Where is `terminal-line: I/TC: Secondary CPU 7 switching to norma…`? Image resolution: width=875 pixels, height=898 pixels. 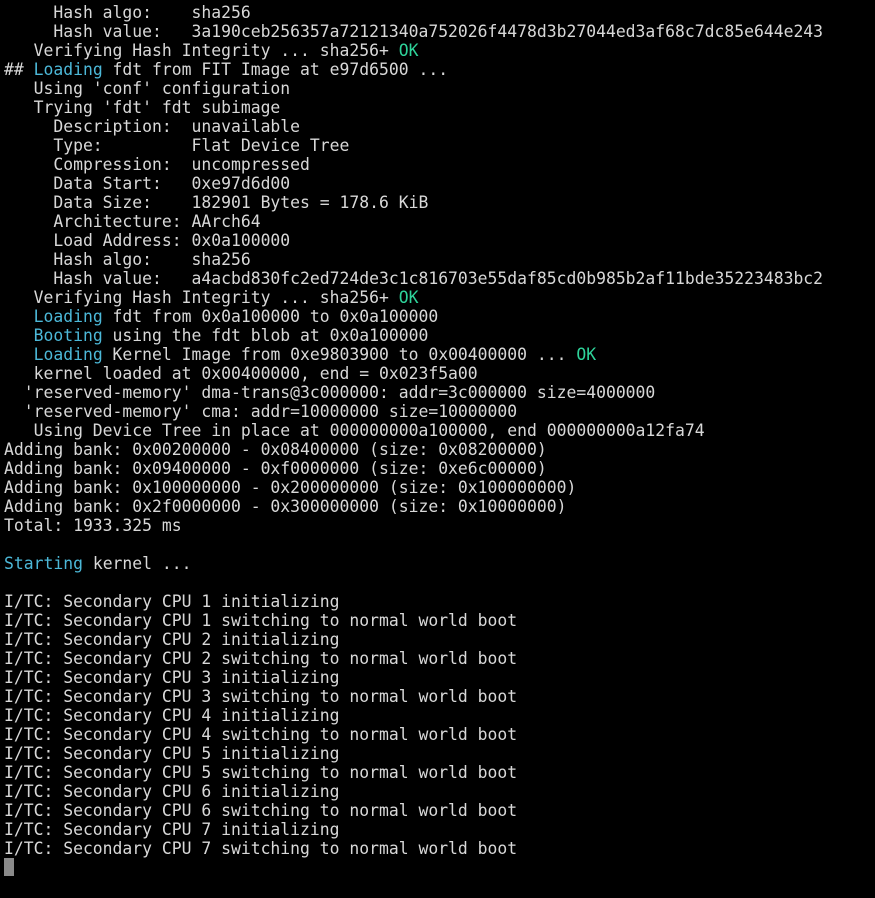
terminal-line: I/TC: Secondary CPU 7 switching to norma… is located at coordinates (439, 848).